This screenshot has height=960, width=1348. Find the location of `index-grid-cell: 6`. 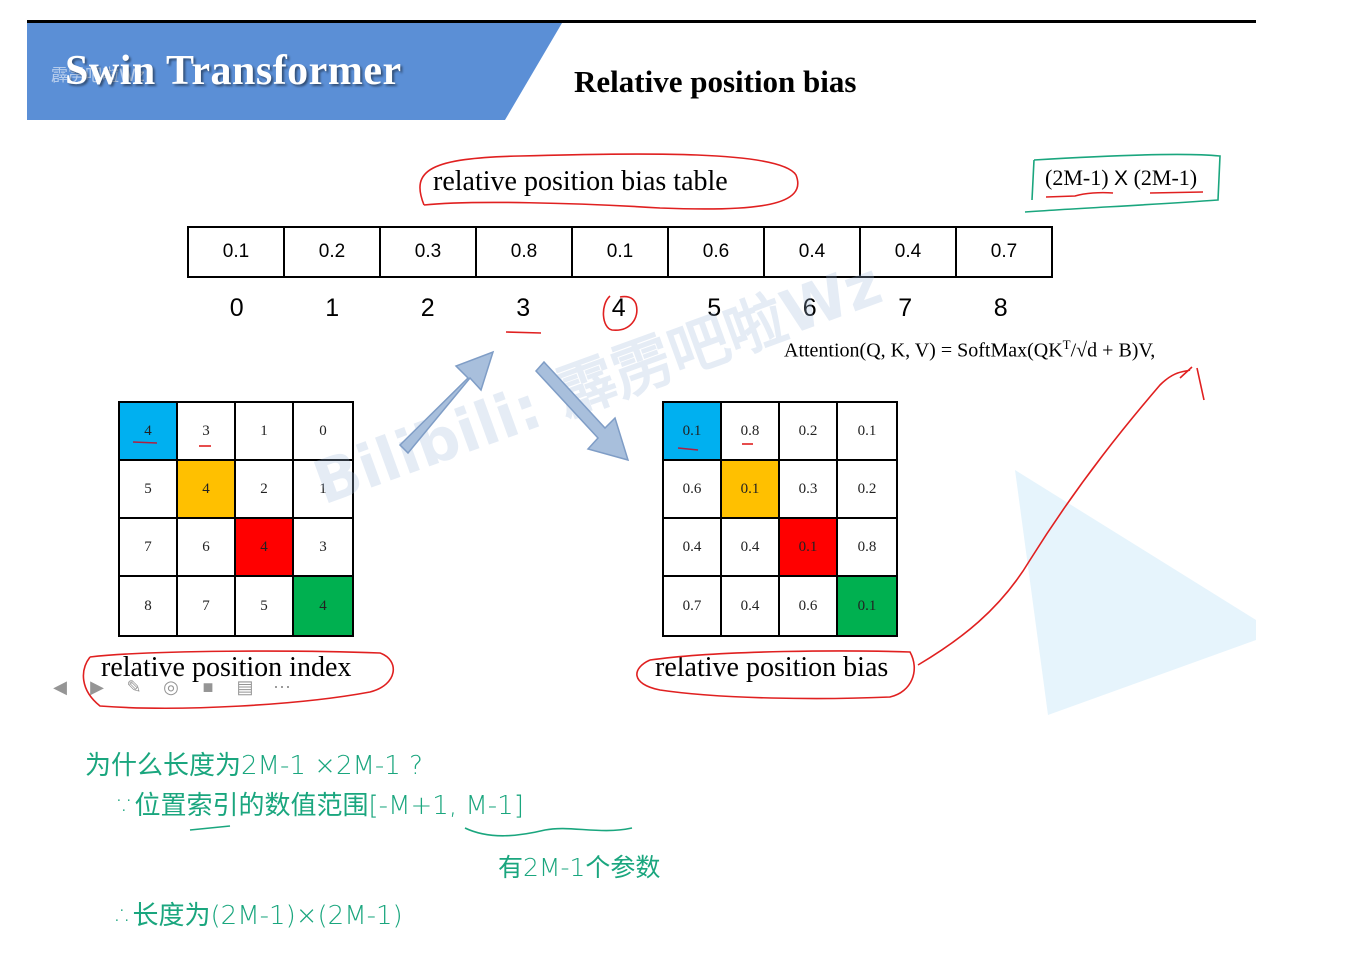

index-grid-cell: 6 is located at coordinates (207, 548).